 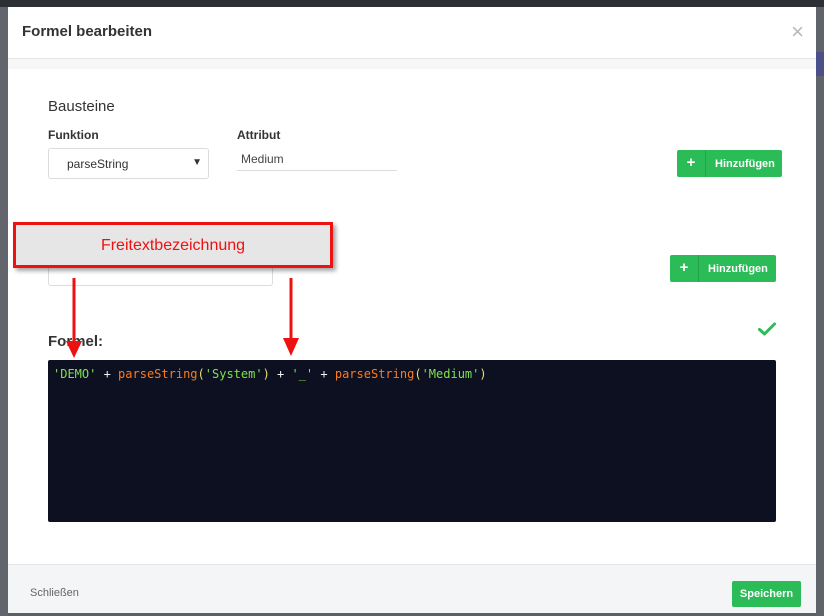 What do you see at coordinates (450, 374) in the screenshot?
I see `formula-token: 'Medium'` at bounding box center [450, 374].